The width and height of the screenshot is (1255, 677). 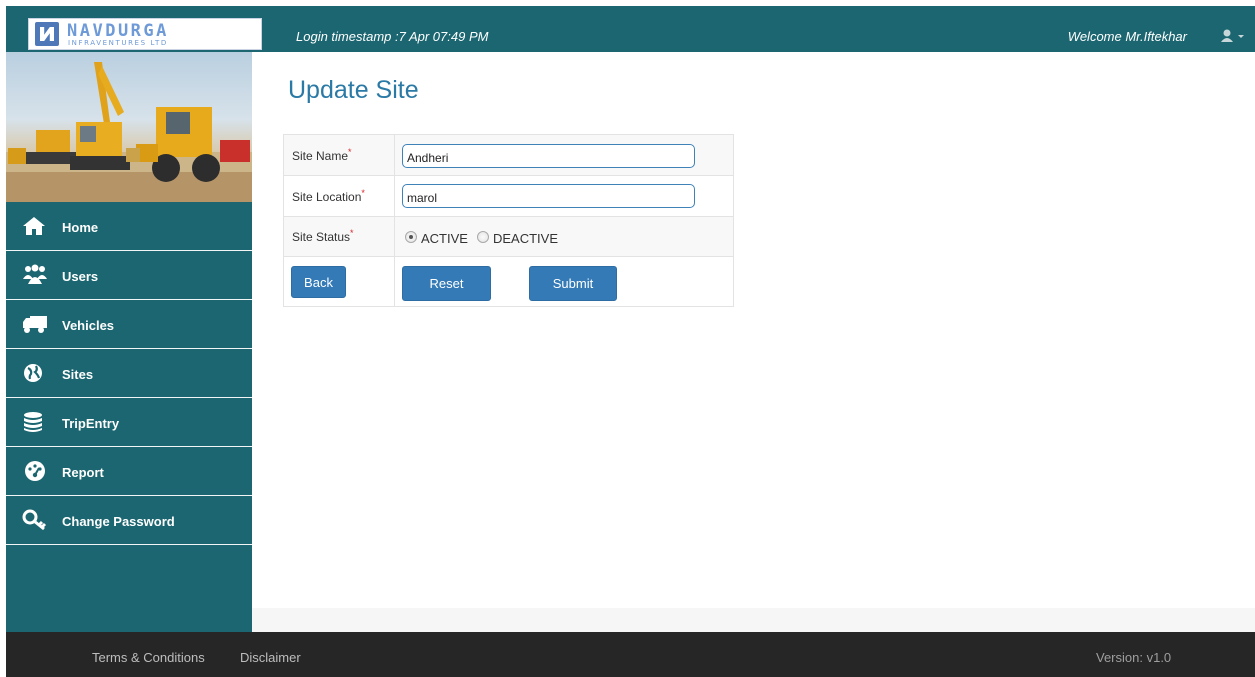 What do you see at coordinates (392, 36) in the screenshot?
I see `login-timestamp: Login timestamp :7 Apr 07:49 PM` at bounding box center [392, 36].